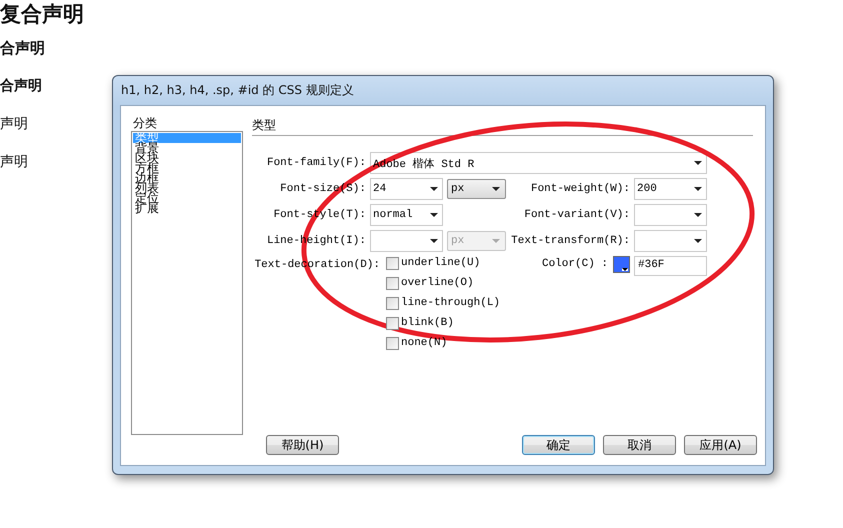 The height and width of the screenshot is (528, 843). Describe the element at coordinates (427, 323) in the screenshot. I see `checkbox-label: blink(B)` at that location.